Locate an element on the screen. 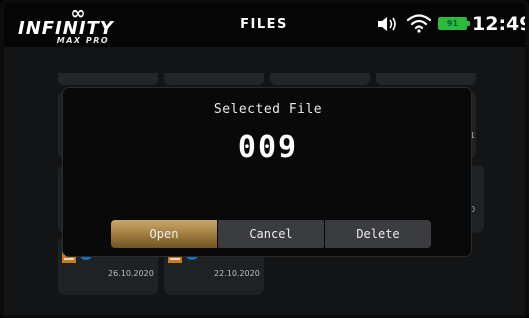 The width and height of the screenshot is (529, 318). status-bar: ∞ INFINITY MAX PRO FILES 91 12:49 is located at coordinates (264, 25).